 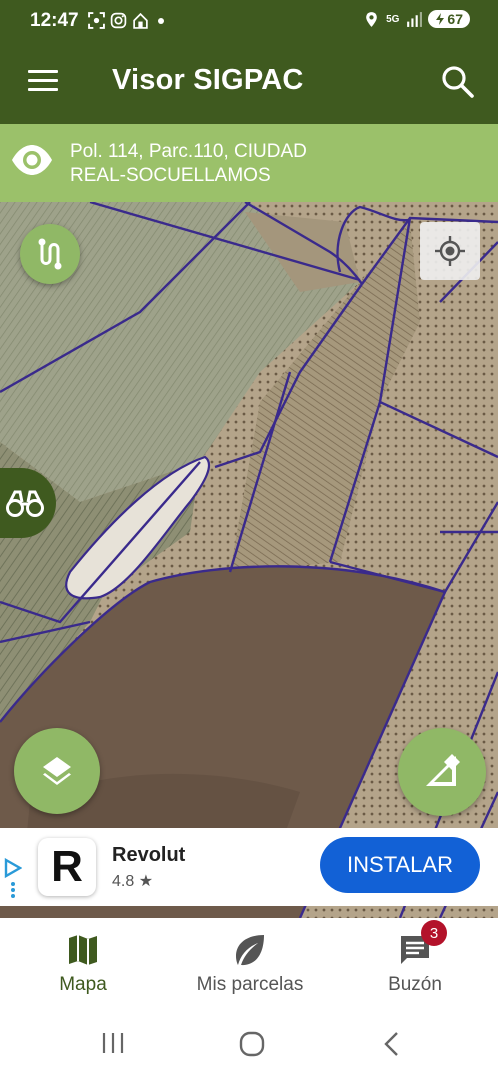 What do you see at coordinates (170, 175) in the screenshot?
I see `parcel-reference-line2: REAL-SOCUELLAMOS` at bounding box center [170, 175].